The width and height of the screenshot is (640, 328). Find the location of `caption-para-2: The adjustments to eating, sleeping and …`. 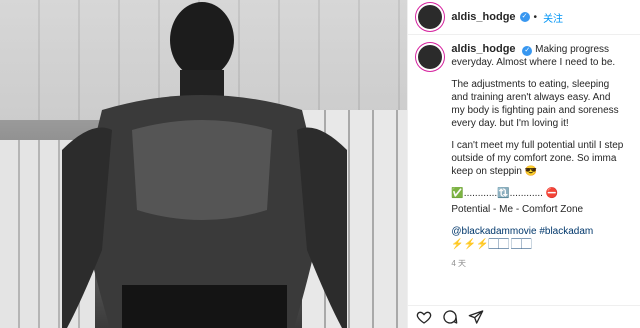

caption-para-2: The adjustments to eating, sleeping and … is located at coordinates (535, 104).